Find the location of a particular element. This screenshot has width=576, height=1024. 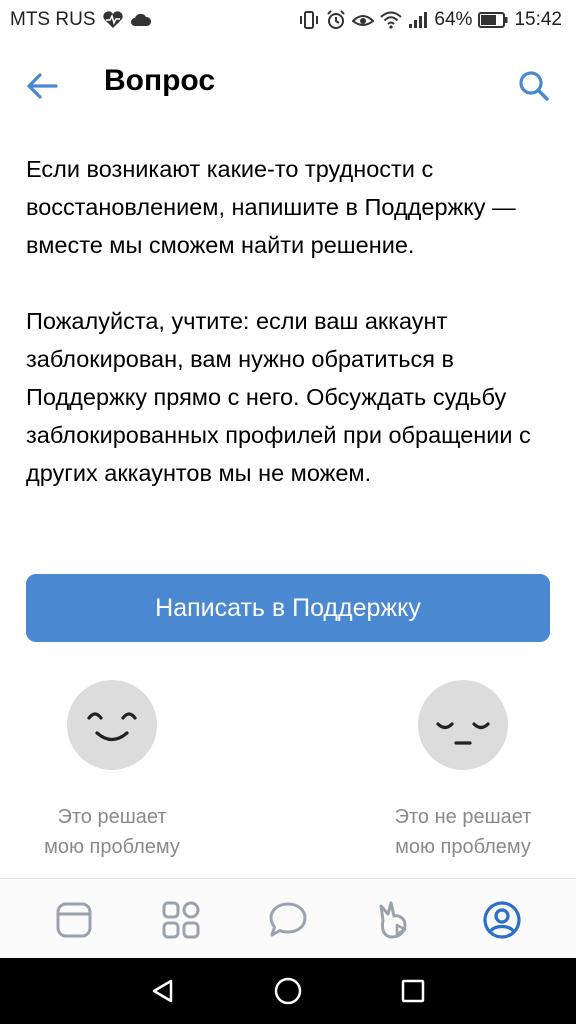

system-back-button is located at coordinates (163, 991).